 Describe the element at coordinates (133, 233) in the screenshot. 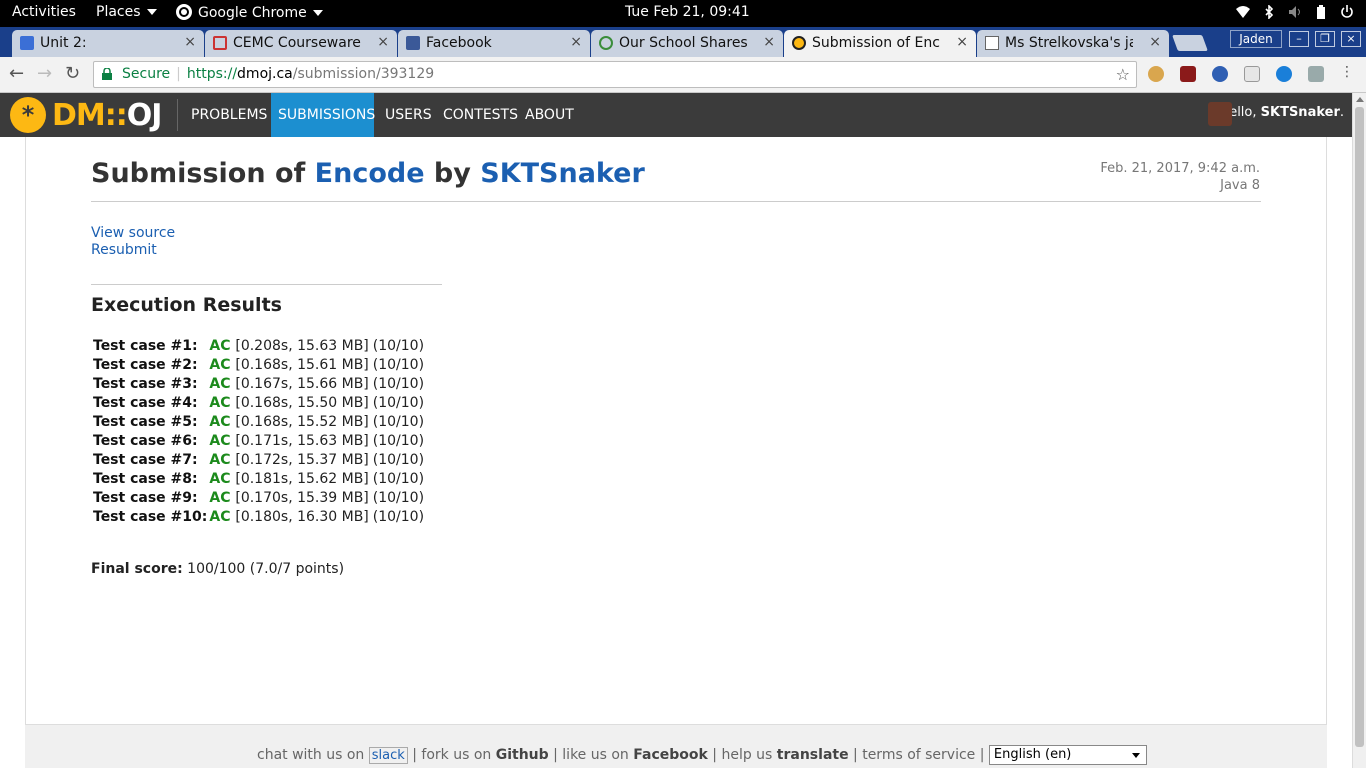

I see `view-source-link: View source` at that location.